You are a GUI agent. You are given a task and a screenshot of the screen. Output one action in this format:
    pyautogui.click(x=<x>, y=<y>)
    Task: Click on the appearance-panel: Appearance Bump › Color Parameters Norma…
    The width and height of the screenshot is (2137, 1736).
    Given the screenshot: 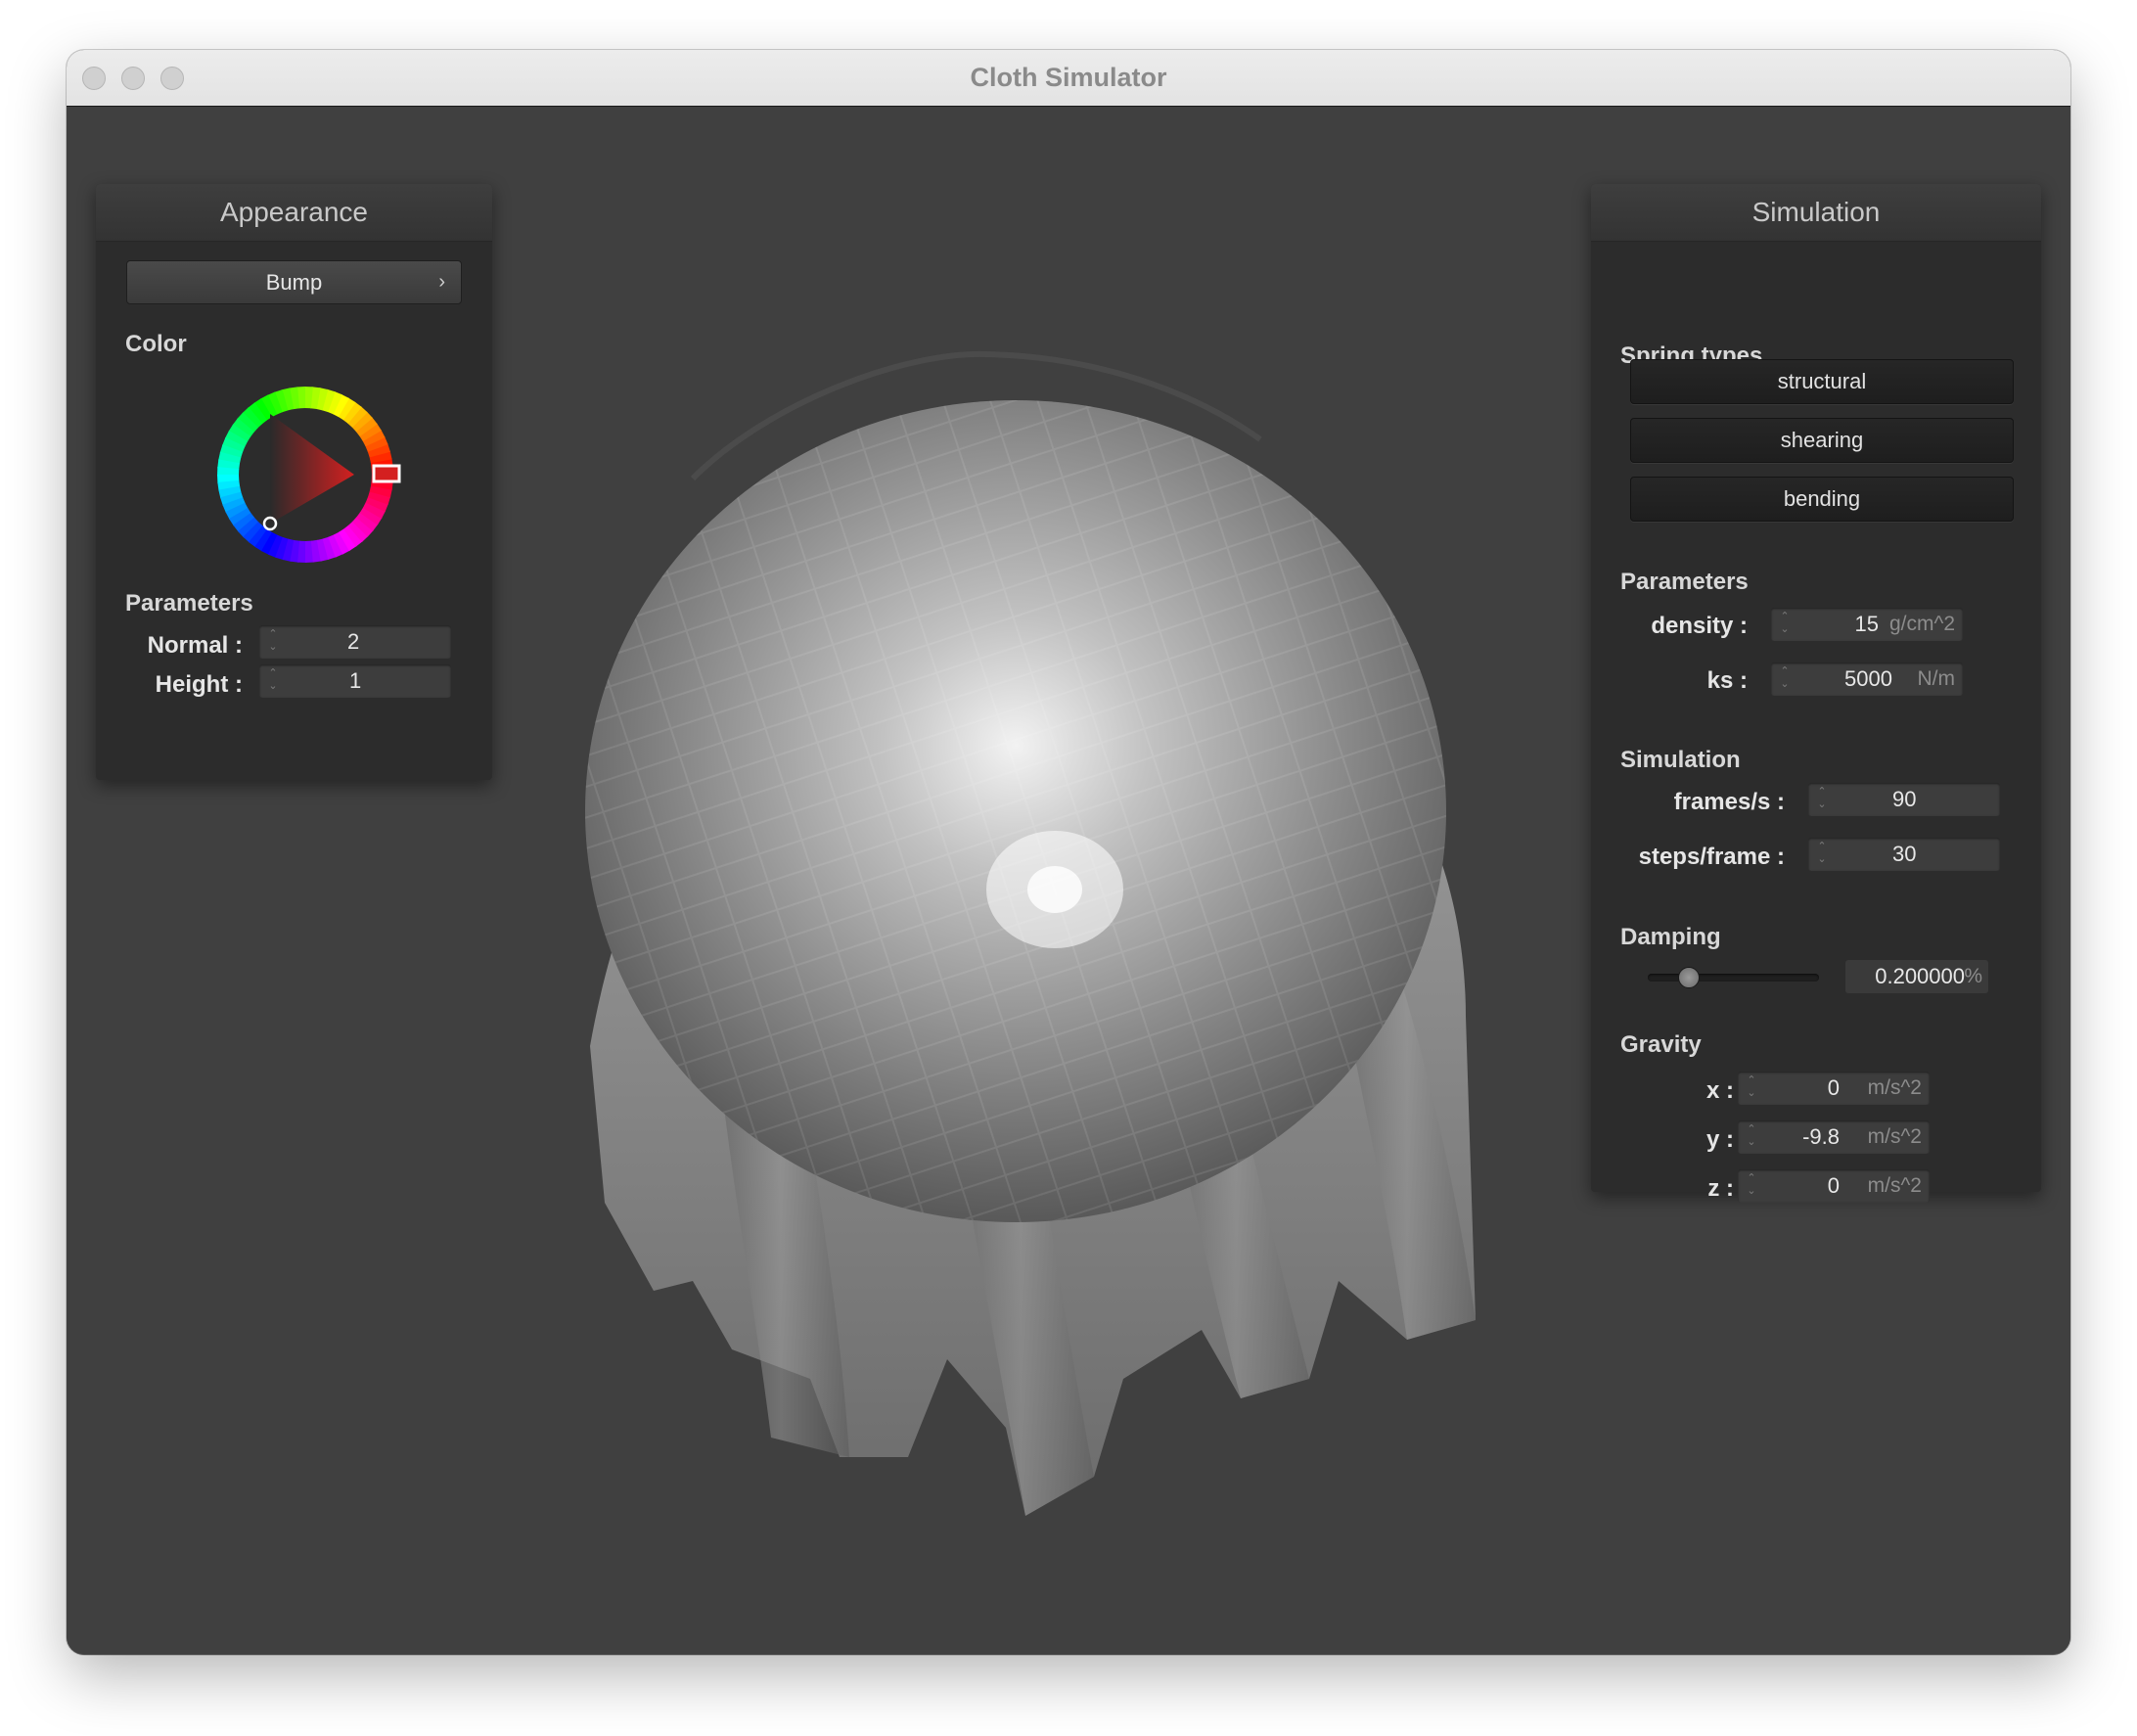 What is the action you would take?
    pyautogui.click(x=294, y=482)
    